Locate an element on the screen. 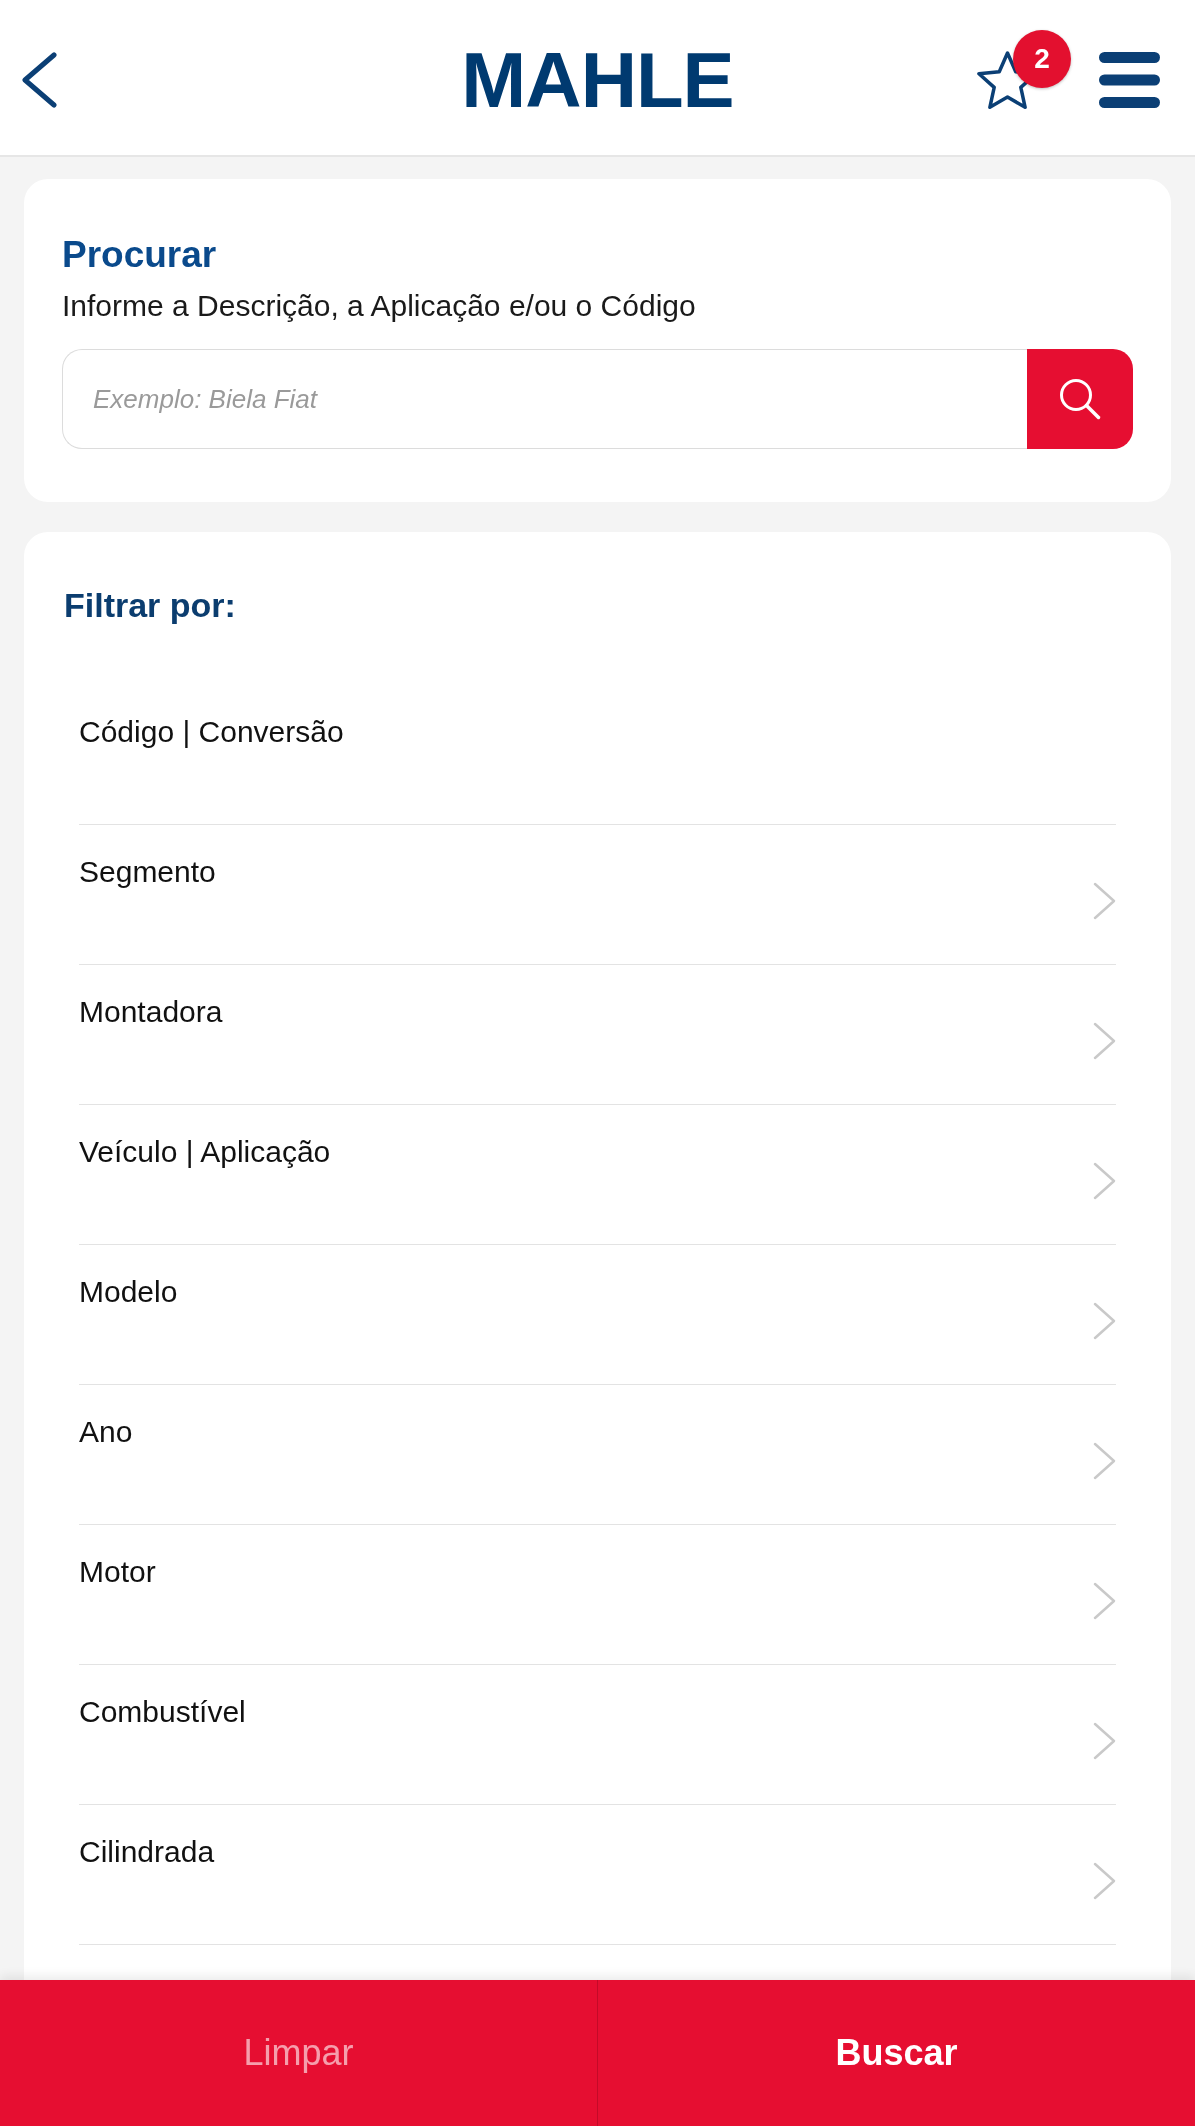 The width and height of the screenshot is (1195, 2126). footer-button: Buscar is located at coordinates (896, 2053).